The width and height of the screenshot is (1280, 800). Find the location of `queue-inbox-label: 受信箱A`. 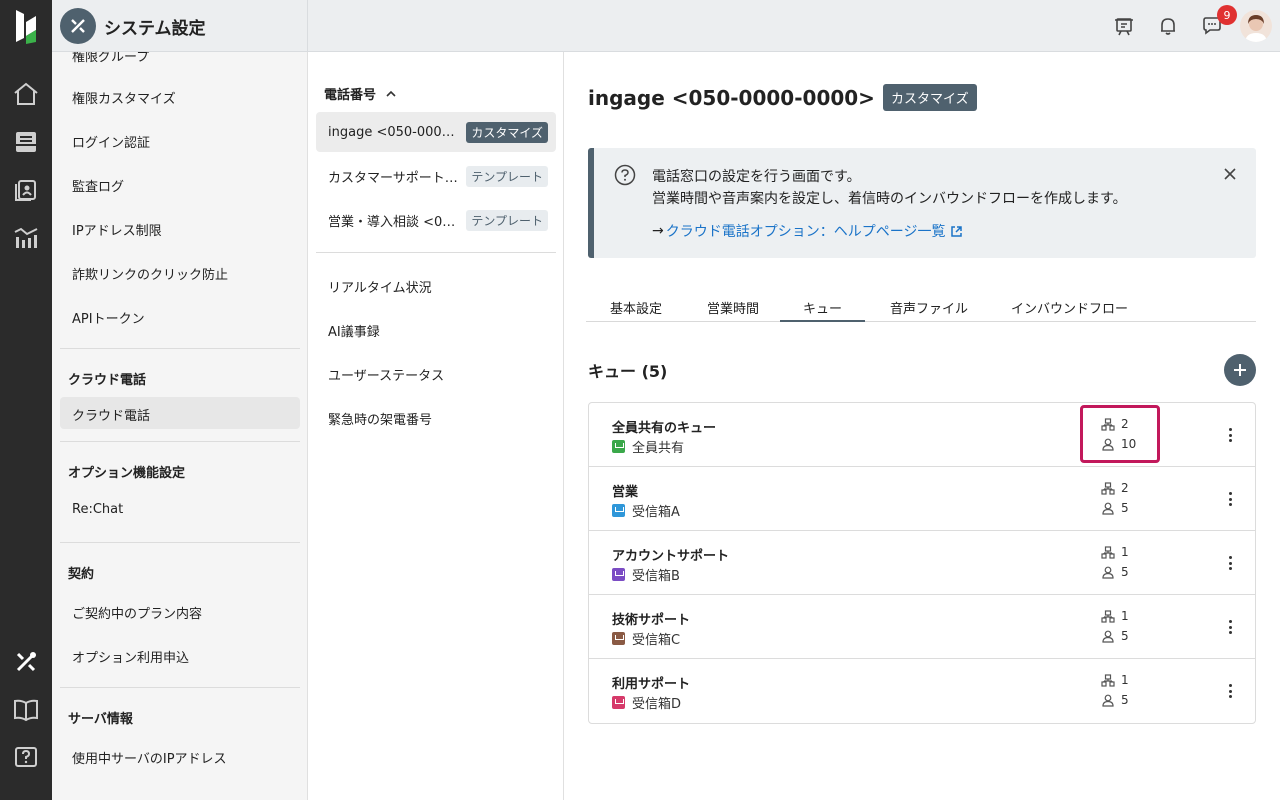

queue-inbox-label: 受信箱A is located at coordinates (656, 512).